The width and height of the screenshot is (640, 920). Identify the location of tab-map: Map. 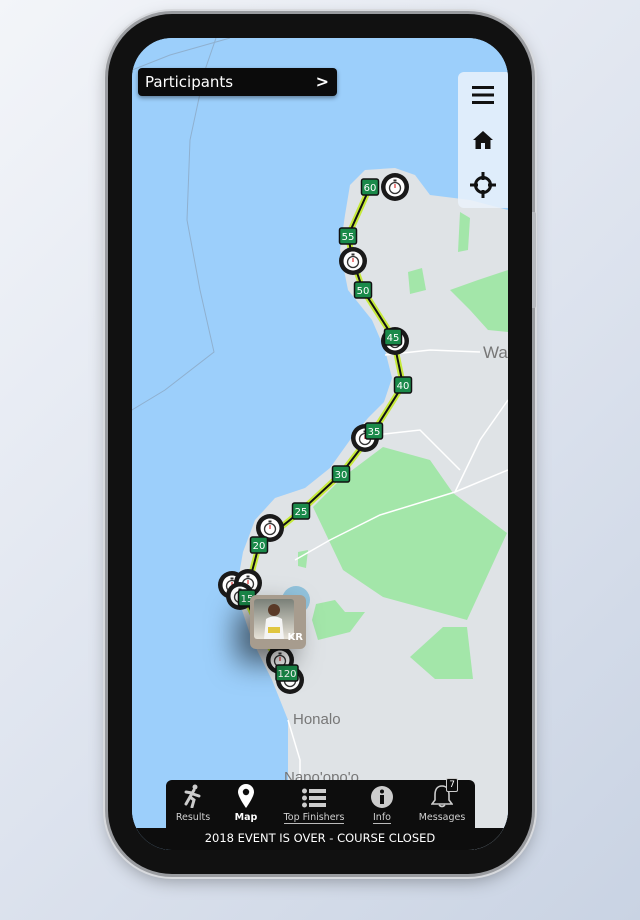
(246, 804).